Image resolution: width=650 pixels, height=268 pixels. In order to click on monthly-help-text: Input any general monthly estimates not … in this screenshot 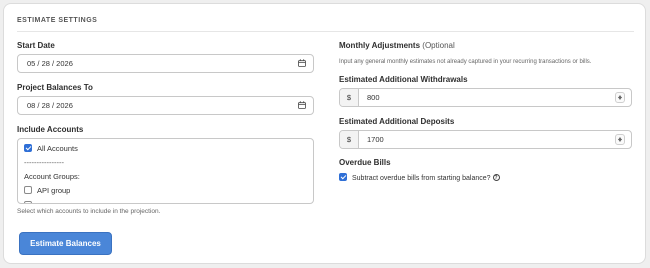, I will do `click(465, 62)`.